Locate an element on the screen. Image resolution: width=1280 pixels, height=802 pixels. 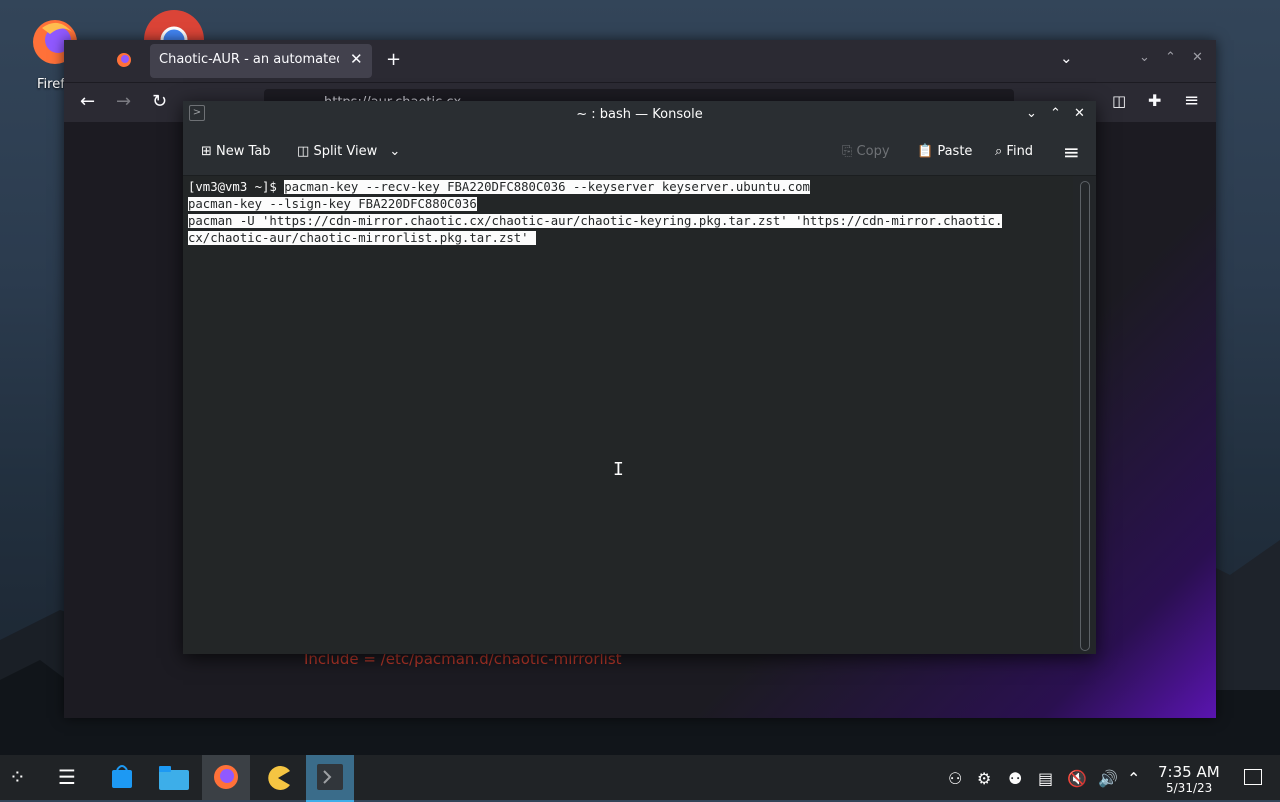
user-icon: ⚇ is located at coordinates (955, 778).